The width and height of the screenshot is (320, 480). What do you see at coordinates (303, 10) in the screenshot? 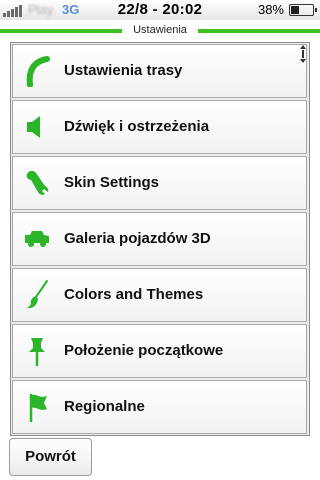
I see `battery-icon` at bounding box center [303, 10].